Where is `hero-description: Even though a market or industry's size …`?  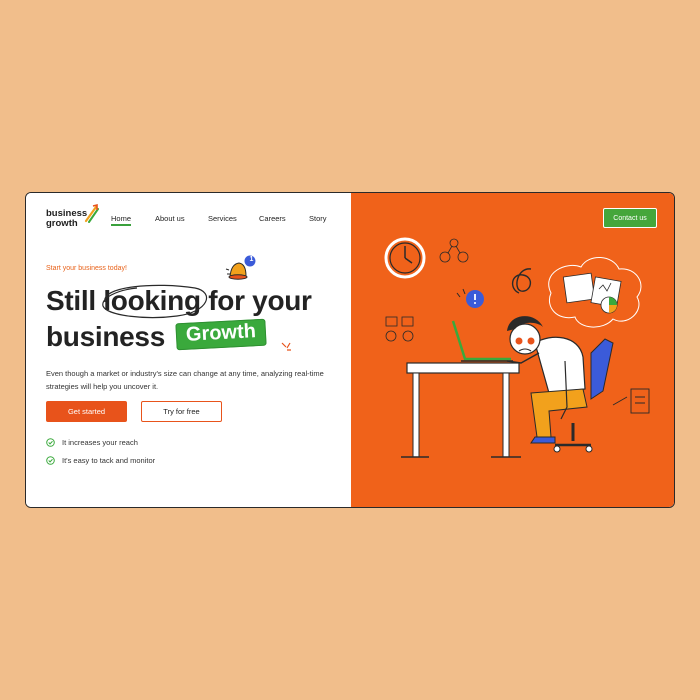 hero-description: Even though a market or industry's size … is located at coordinates (185, 380).